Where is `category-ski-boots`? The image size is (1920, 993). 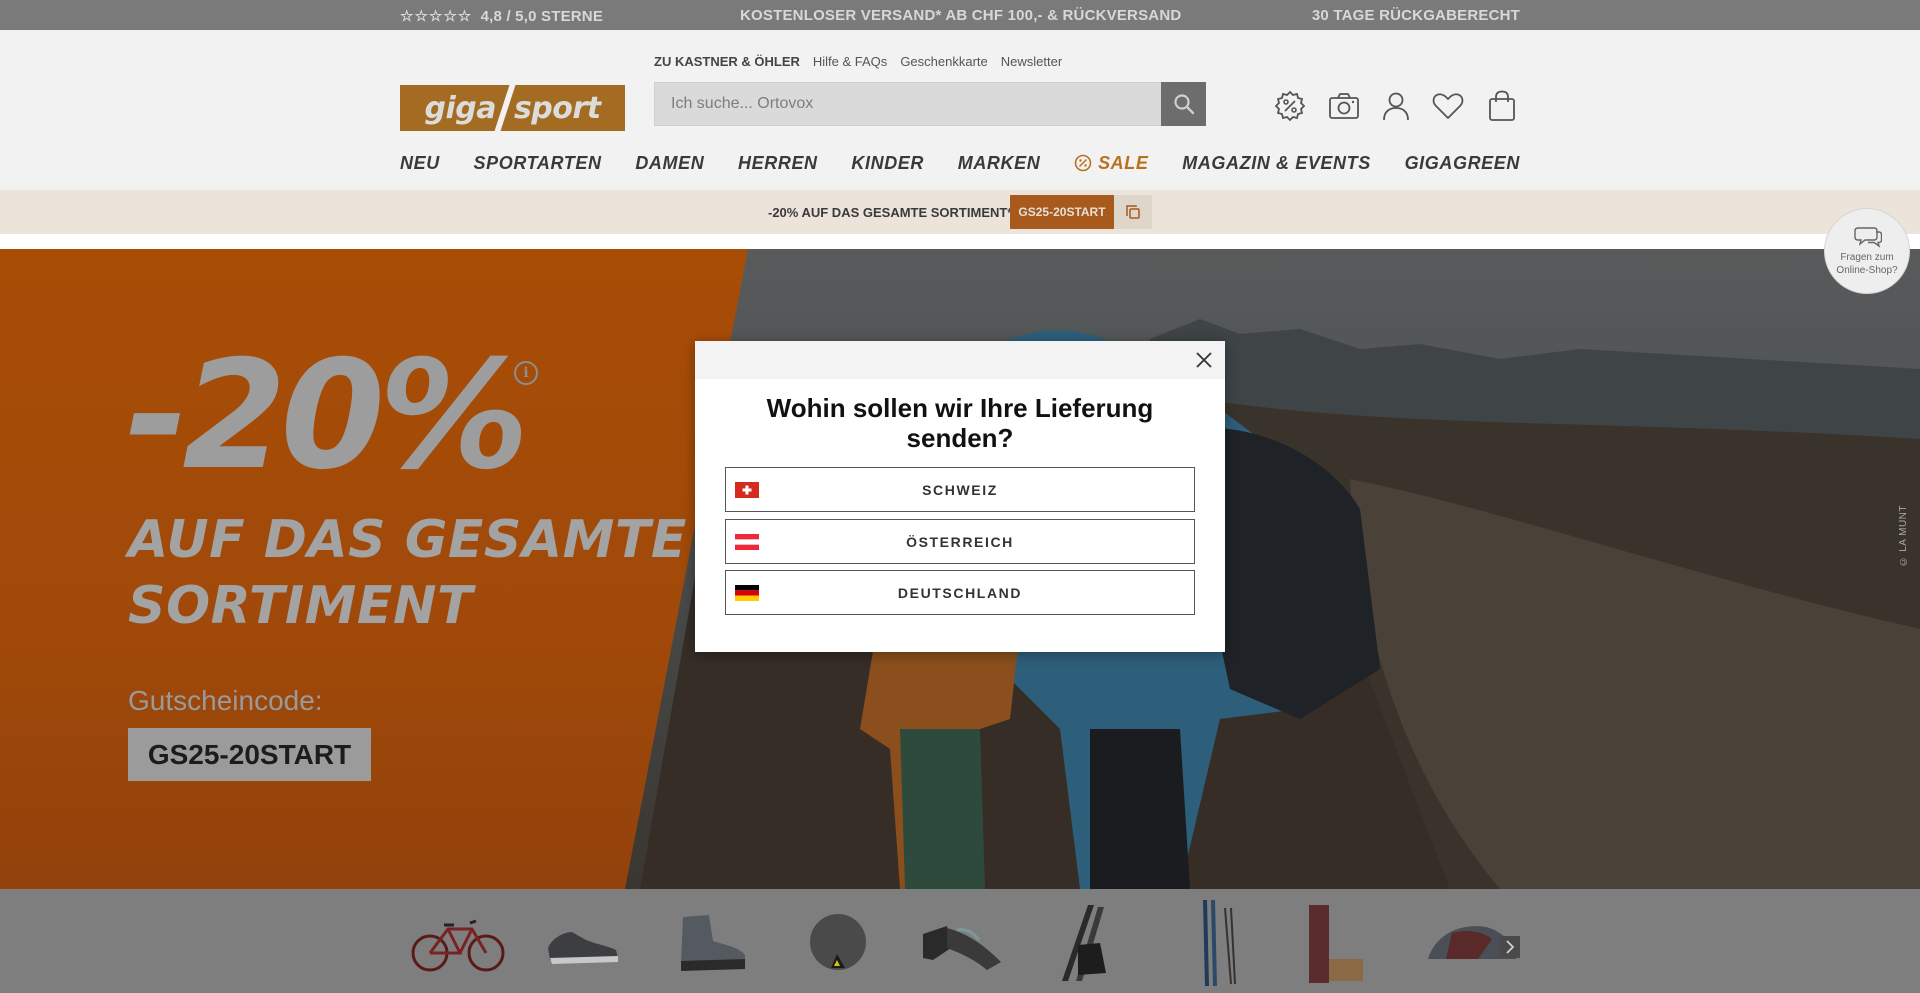 category-ski-boots is located at coordinates (1086, 943).